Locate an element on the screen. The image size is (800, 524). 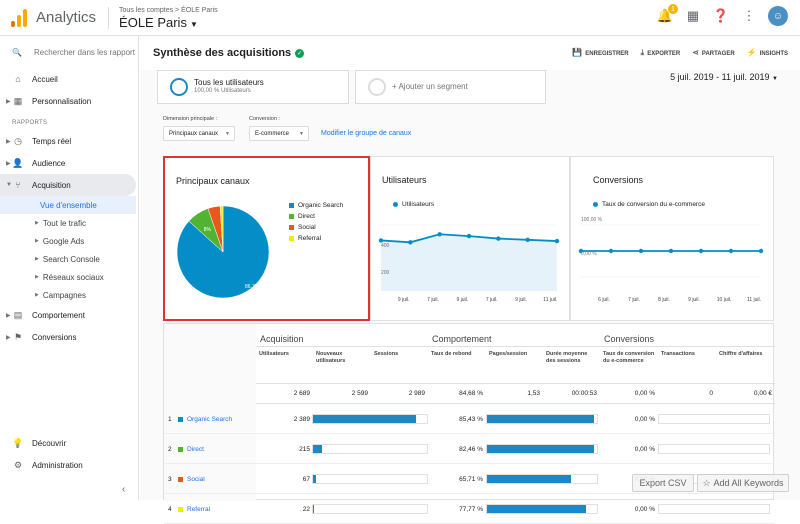
channel-link: Direct is located at coordinates (195, 449).